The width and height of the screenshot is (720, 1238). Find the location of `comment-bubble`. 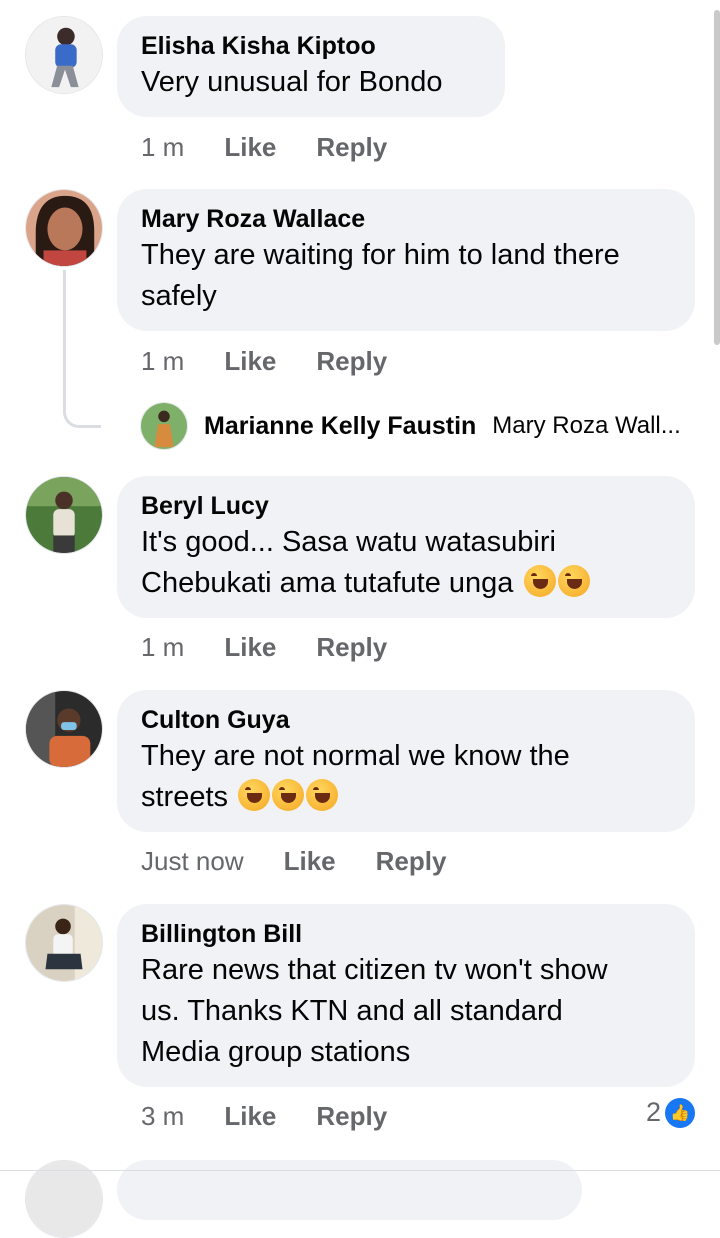

comment-bubble is located at coordinates (349, 1190).